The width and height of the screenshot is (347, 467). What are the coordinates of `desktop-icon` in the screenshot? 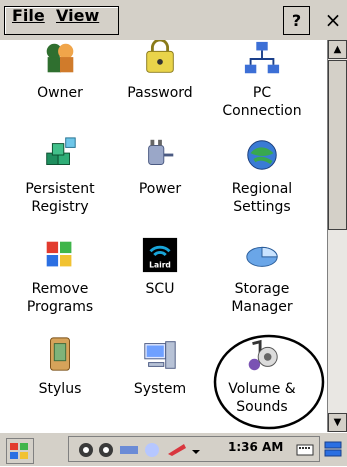 It's located at (333, 449).